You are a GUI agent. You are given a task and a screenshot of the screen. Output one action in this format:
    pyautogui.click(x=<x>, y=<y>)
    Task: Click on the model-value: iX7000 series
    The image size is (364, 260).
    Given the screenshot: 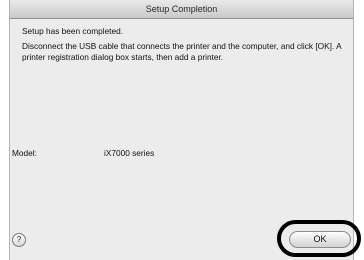 What is the action you would take?
    pyautogui.click(x=129, y=153)
    